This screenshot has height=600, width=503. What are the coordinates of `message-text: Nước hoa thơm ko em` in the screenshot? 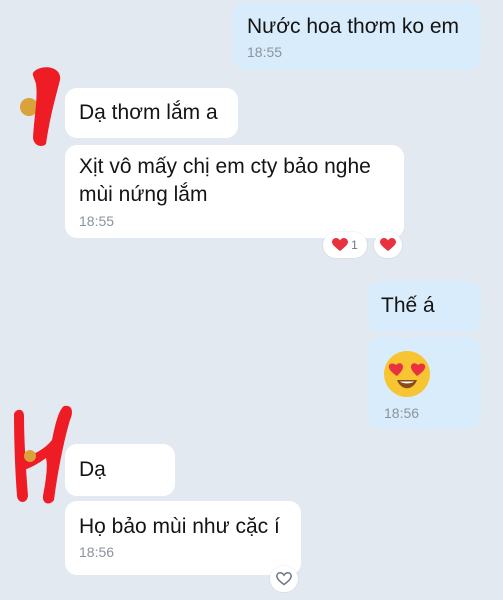 It's located at (353, 26).